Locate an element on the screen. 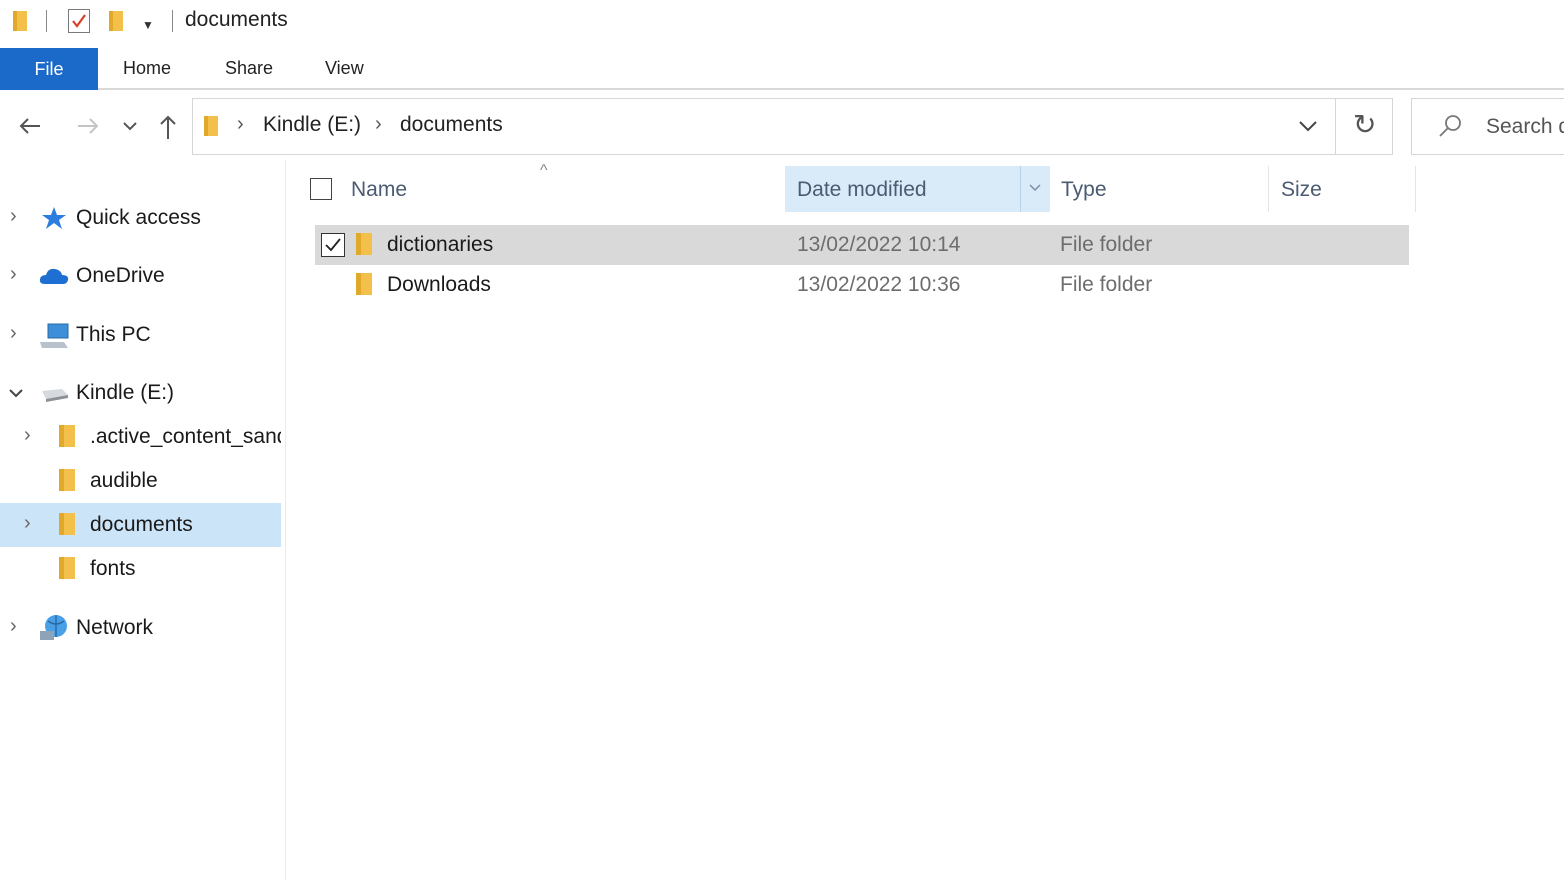 The width and height of the screenshot is (1564, 880). onedrive-cloud-icon is located at coordinates (54, 276).